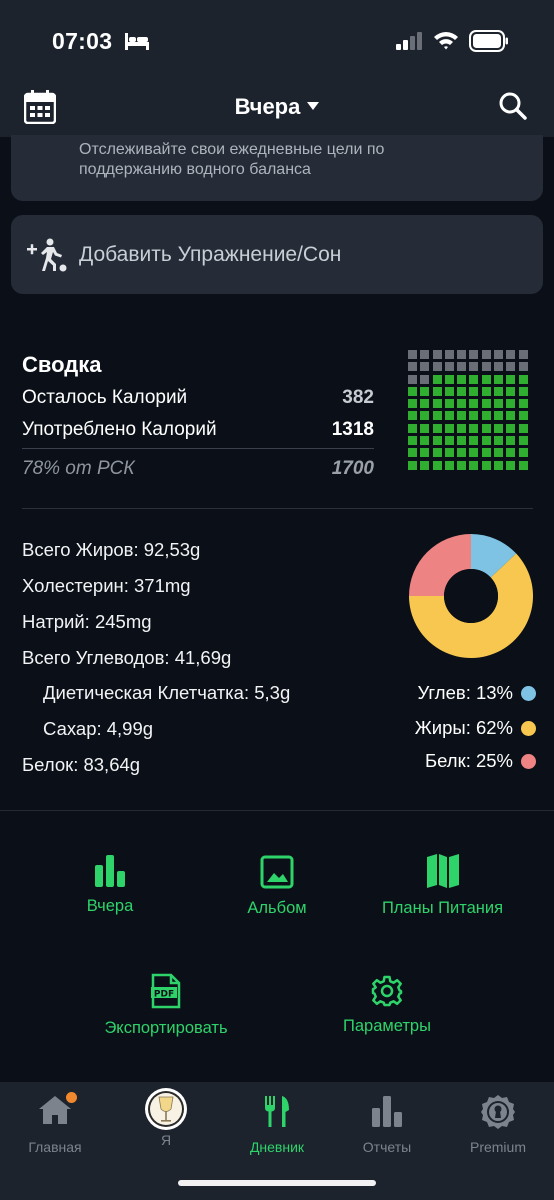 The width and height of the screenshot is (554, 1200). Describe the element at coordinates (164, 995) in the screenshot. I see `svg-text: PDF` at that location.